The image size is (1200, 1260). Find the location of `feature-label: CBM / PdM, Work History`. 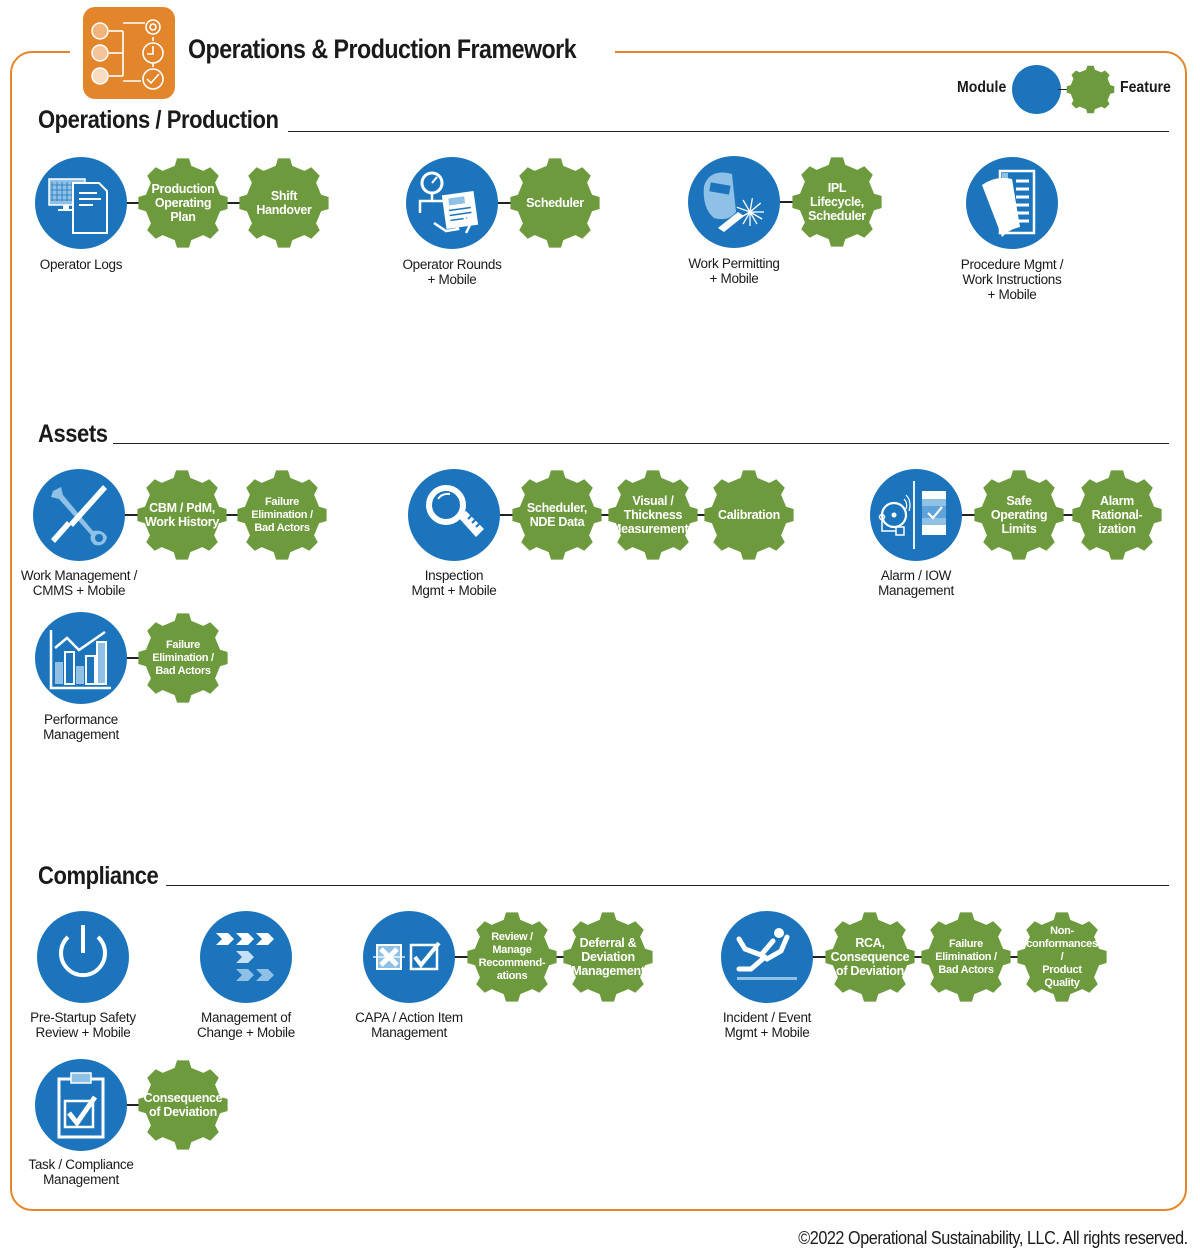

feature-label: CBM / PdM, Work History is located at coordinates (182, 515).